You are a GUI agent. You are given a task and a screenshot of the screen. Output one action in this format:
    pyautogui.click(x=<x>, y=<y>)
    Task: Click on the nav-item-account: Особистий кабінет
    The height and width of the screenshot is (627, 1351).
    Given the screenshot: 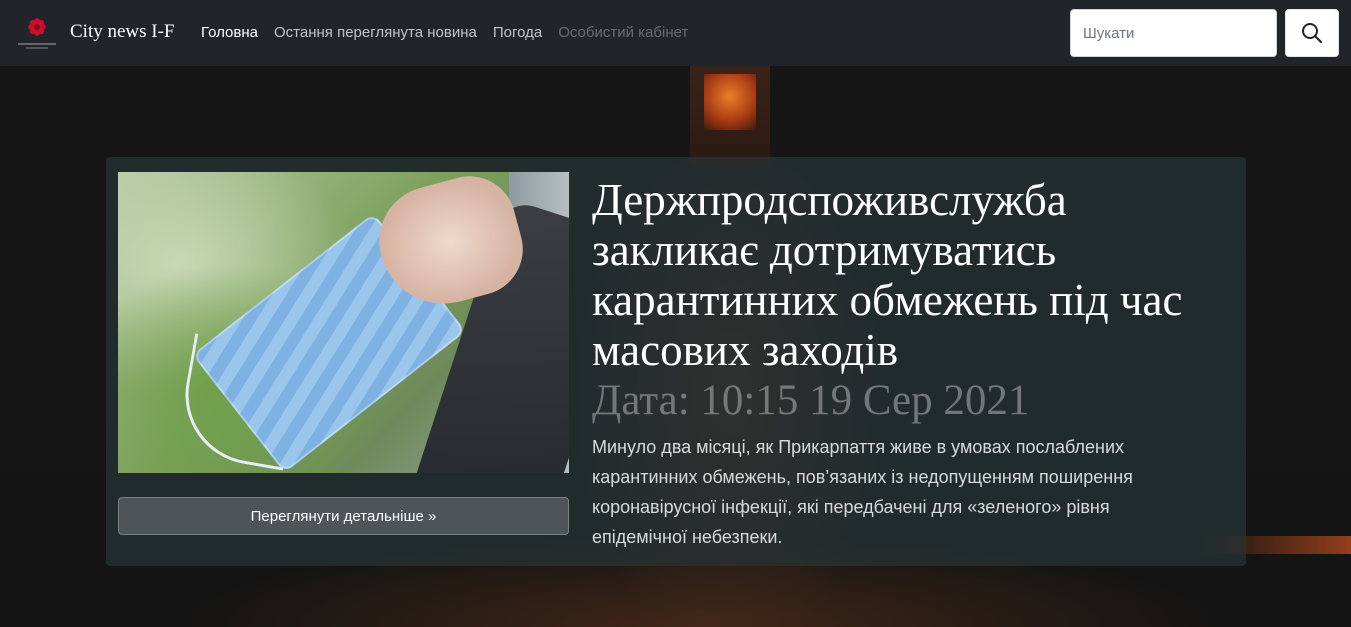 What is the action you would take?
    pyautogui.click(x=623, y=32)
    